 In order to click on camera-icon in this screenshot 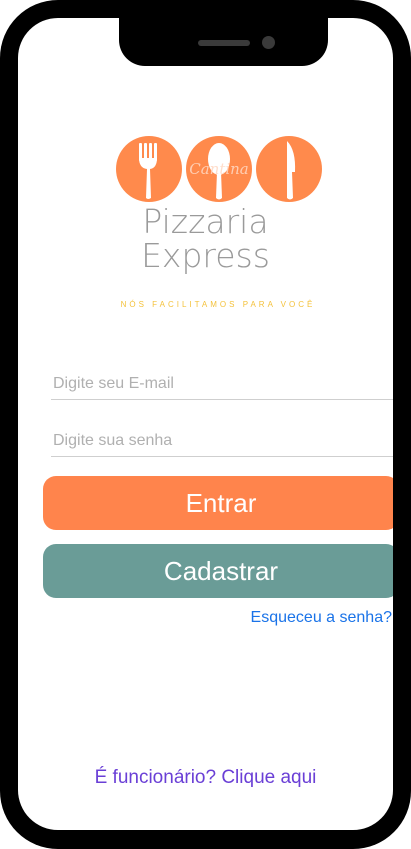, I will do `click(268, 42)`.